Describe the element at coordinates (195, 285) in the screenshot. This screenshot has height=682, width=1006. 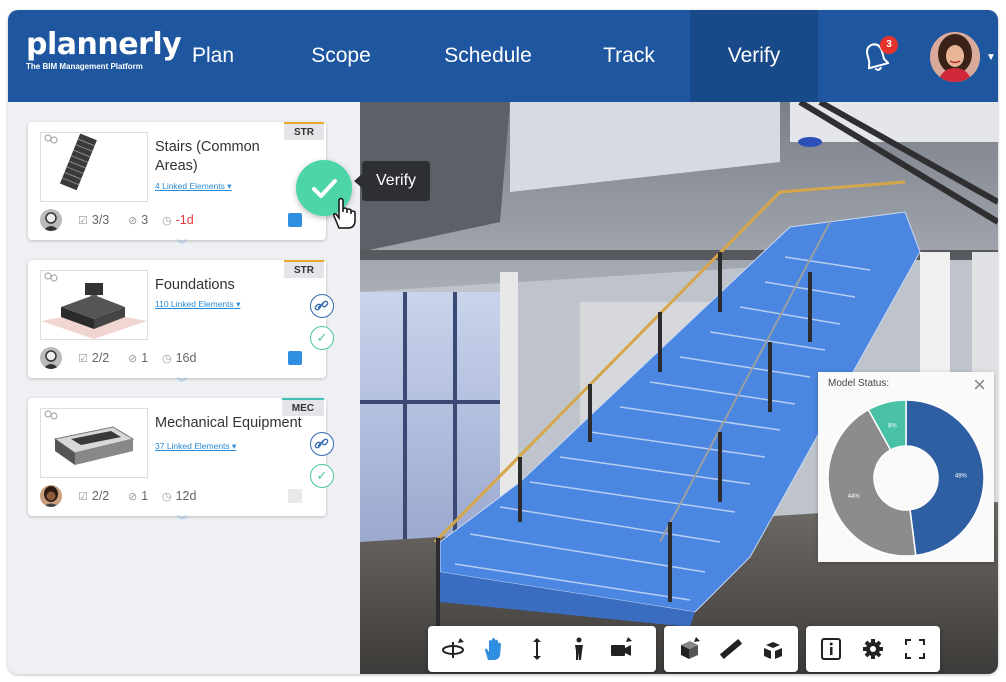
I see `card-title: Foundations` at that location.